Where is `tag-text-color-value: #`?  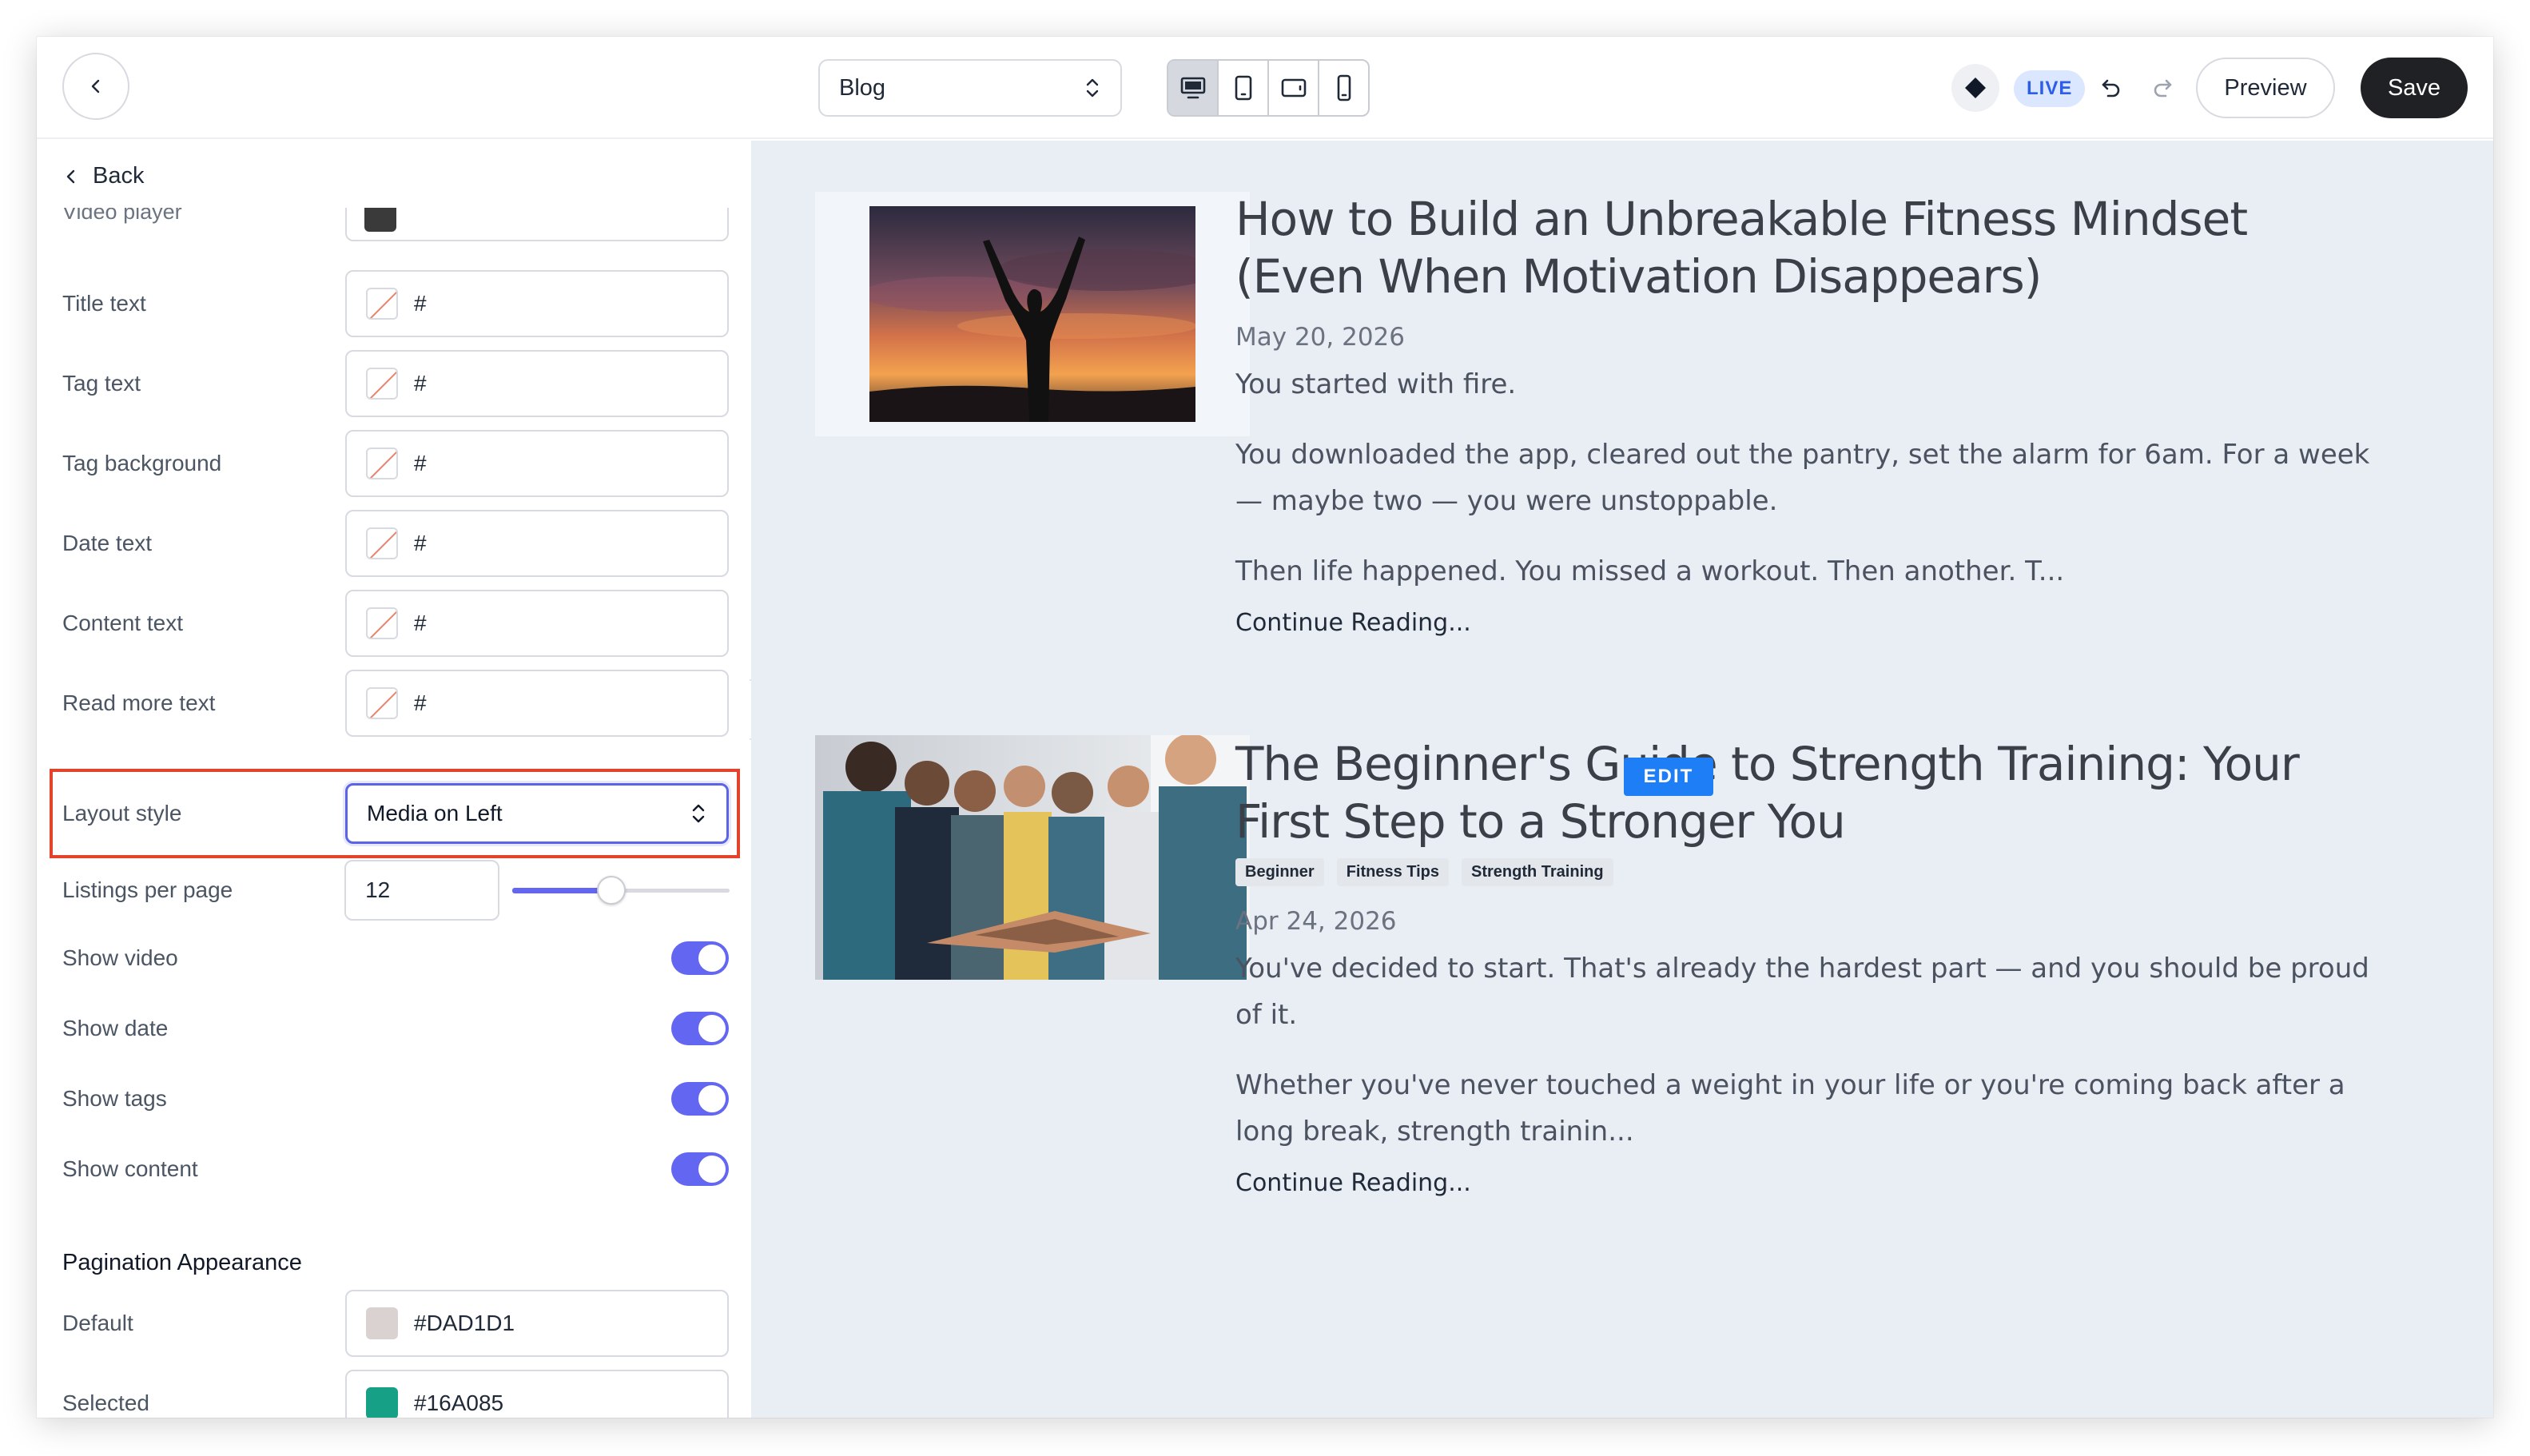
tag-text-color-value: # is located at coordinates (421, 383).